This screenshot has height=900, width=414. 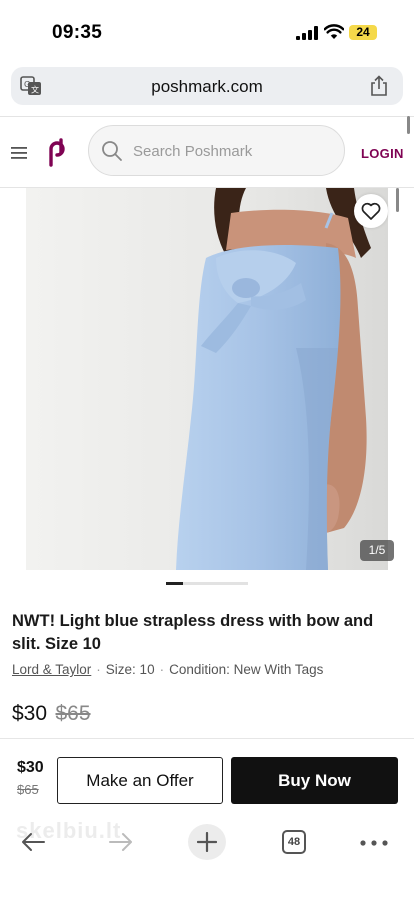 I want to click on heart-icon, so click(x=371, y=211).